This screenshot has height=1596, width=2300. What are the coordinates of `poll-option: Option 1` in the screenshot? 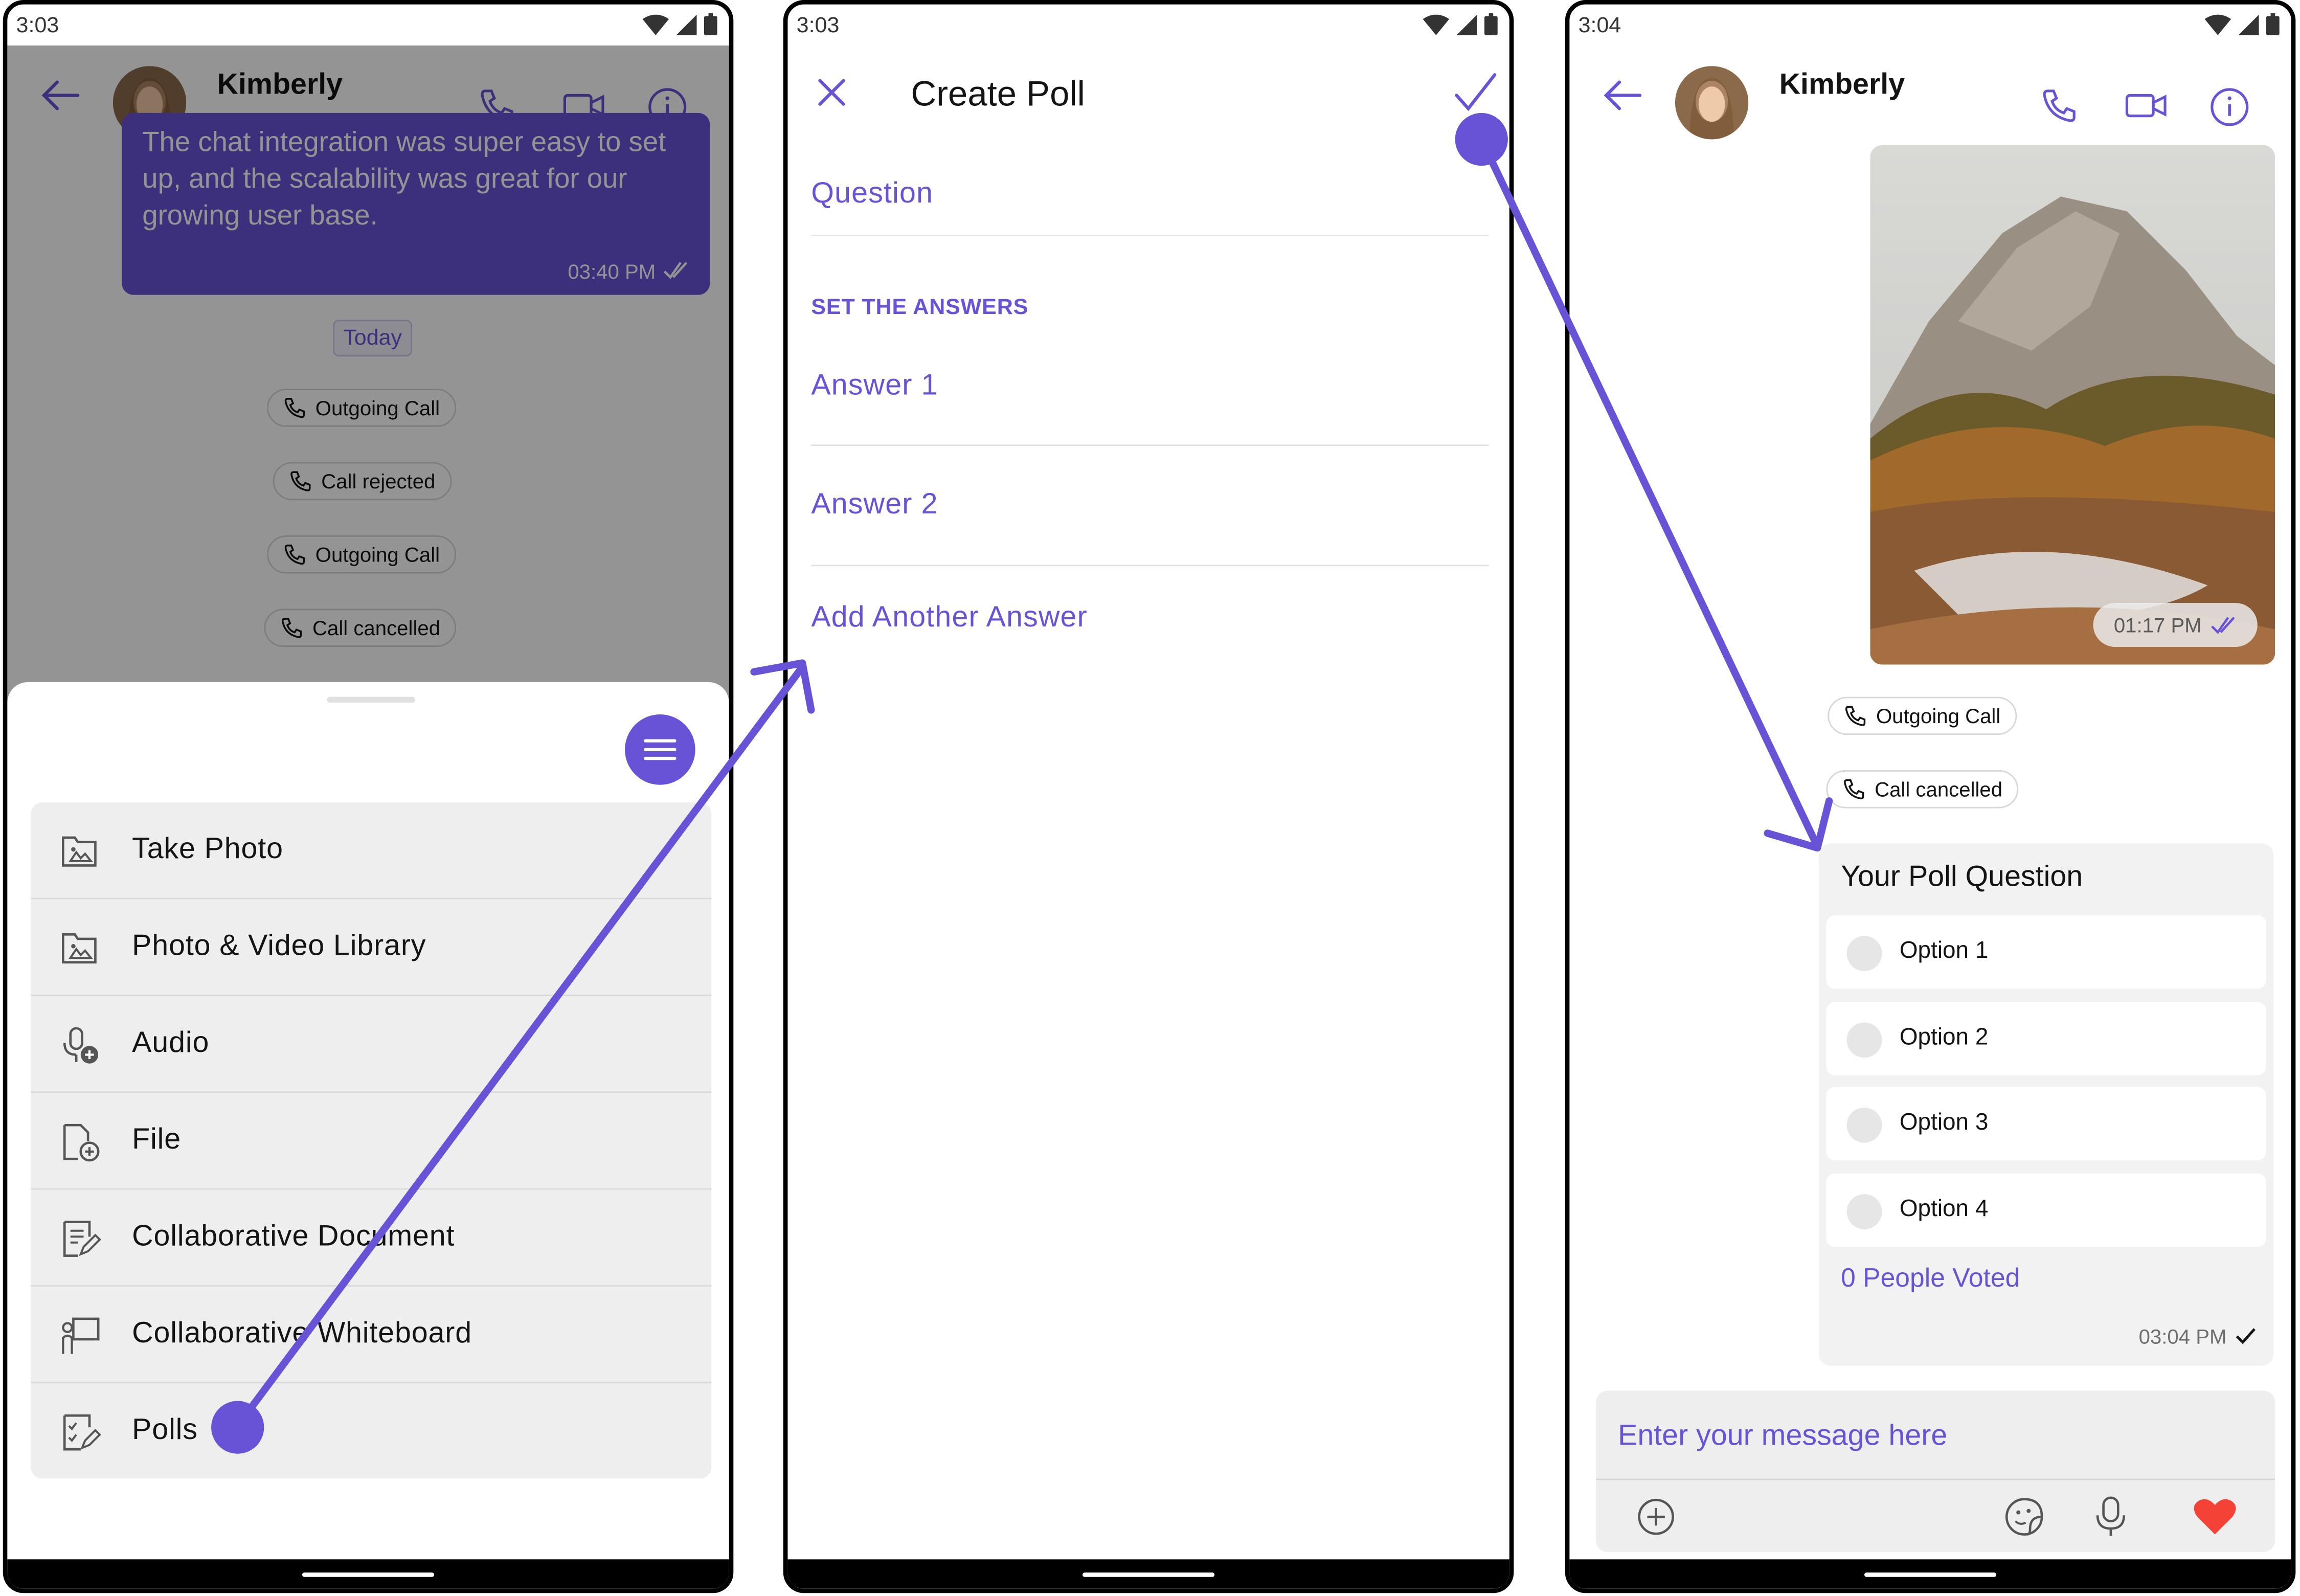 It's located at (2046, 952).